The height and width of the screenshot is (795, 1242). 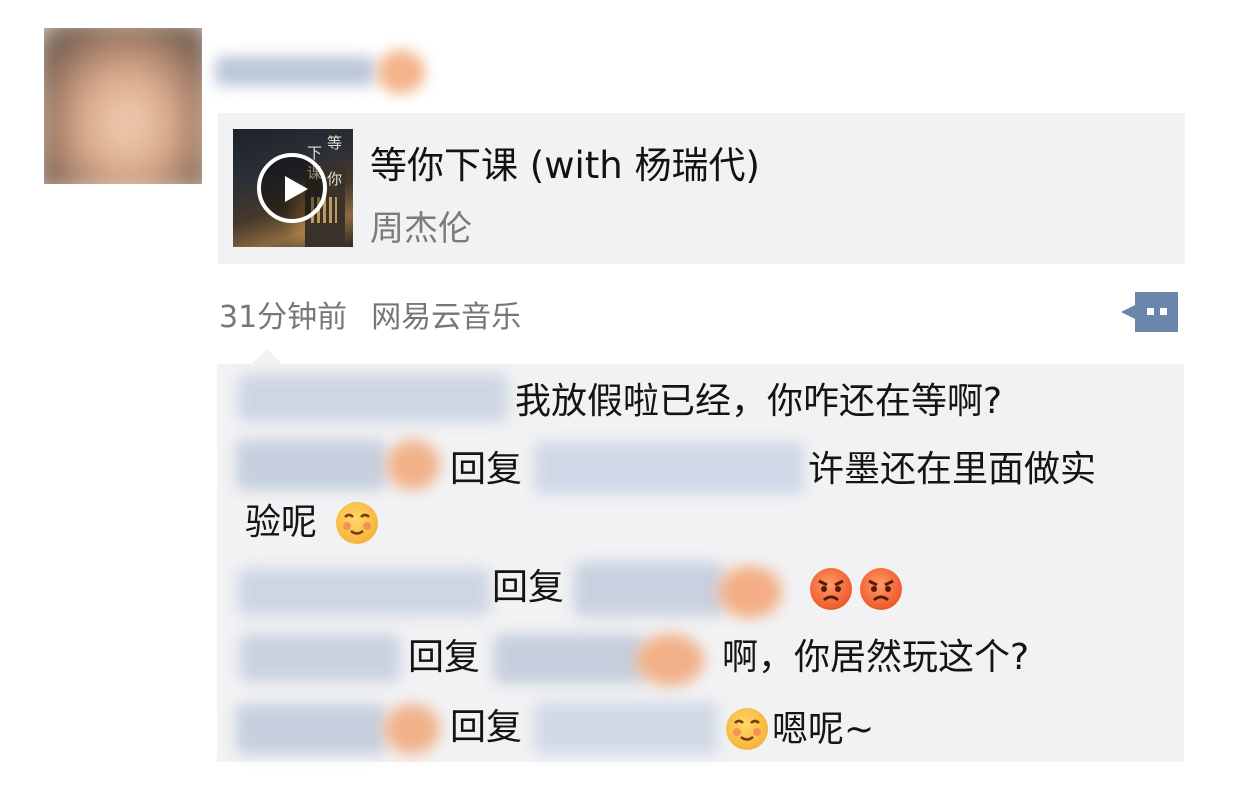 I want to click on comment-button, so click(x=1149, y=312).